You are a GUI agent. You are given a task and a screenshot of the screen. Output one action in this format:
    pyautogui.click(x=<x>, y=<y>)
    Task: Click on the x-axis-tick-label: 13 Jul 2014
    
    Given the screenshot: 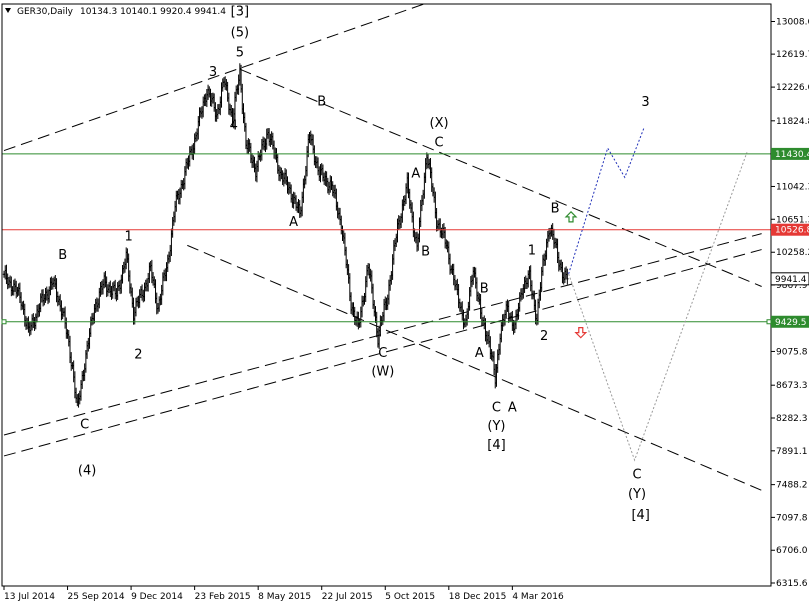 What is the action you would take?
    pyautogui.click(x=29, y=597)
    